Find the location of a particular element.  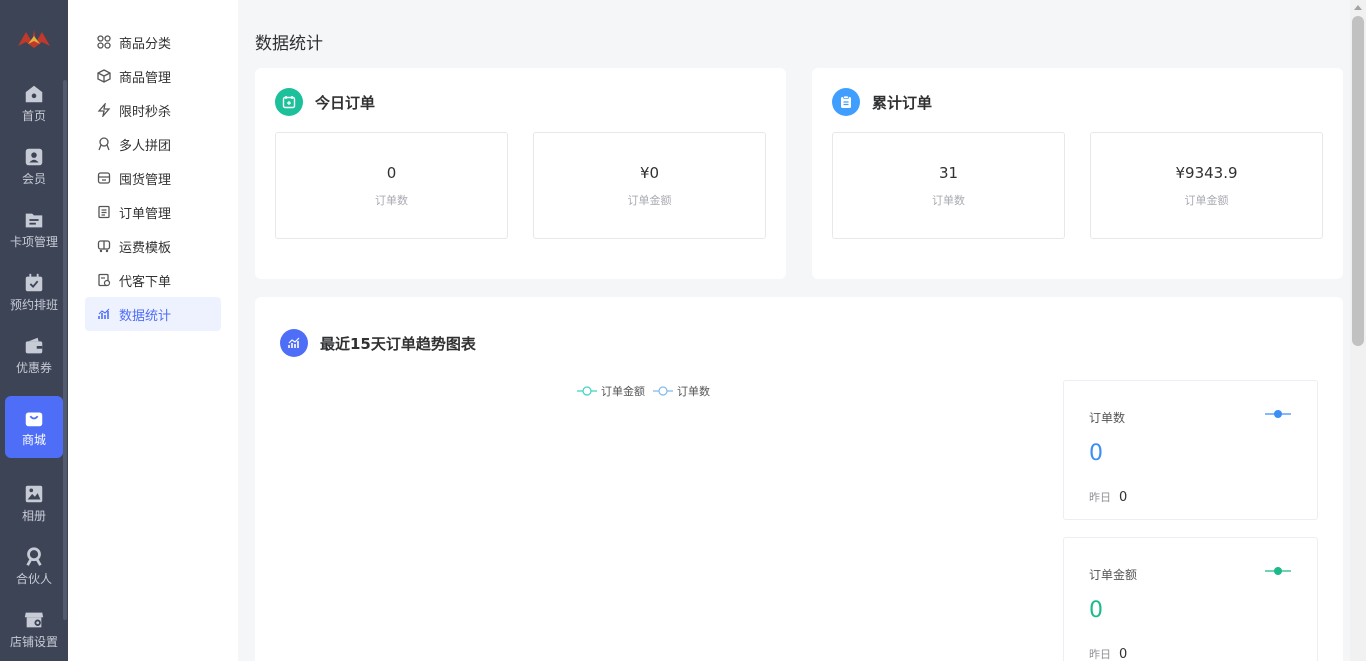

rail-item-label: 商城 is located at coordinates (33, 440).